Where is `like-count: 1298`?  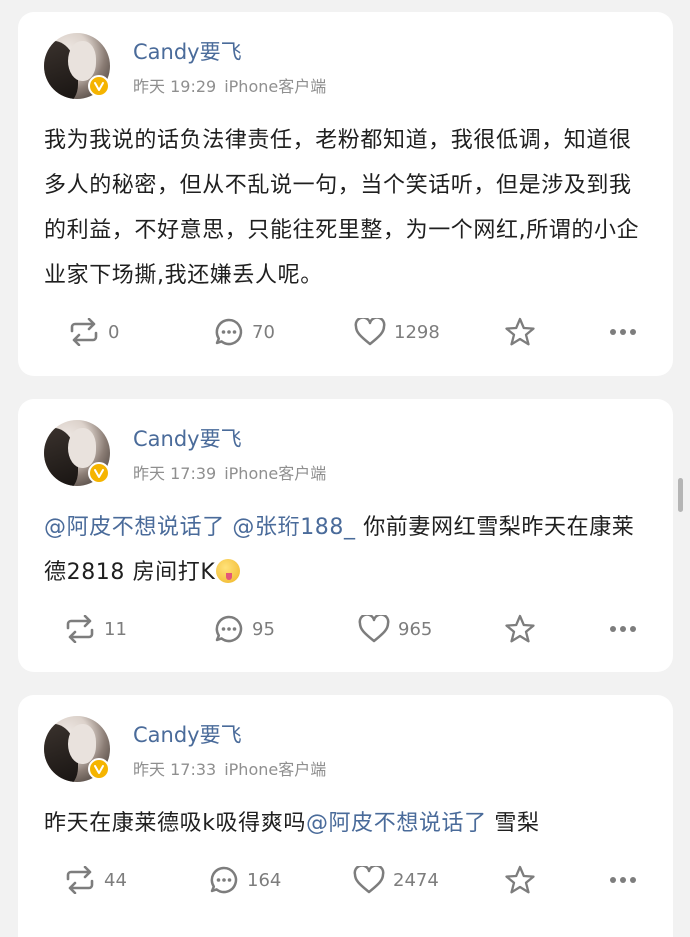 like-count: 1298 is located at coordinates (417, 332).